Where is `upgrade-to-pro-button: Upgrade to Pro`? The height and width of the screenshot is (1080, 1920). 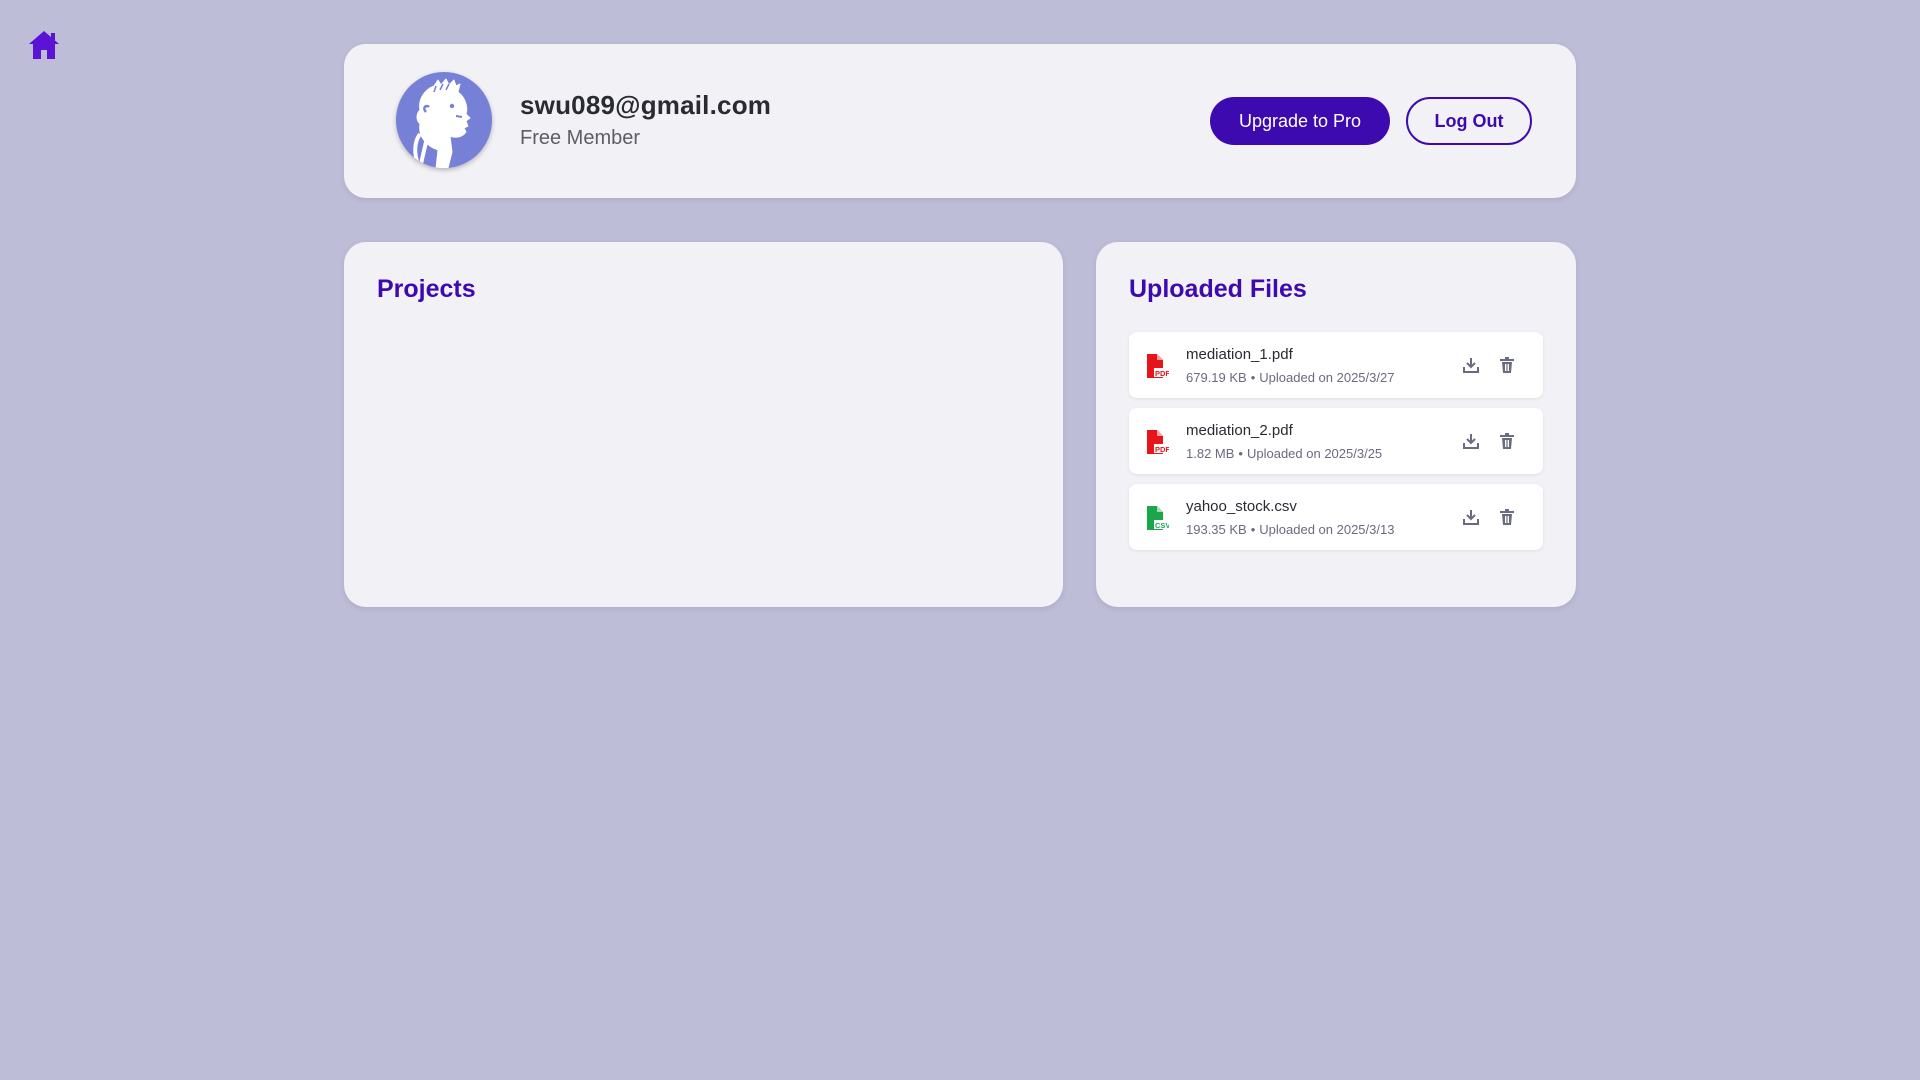
upgrade-to-pro-button: Upgrade to Pro is located at coordinates (1300, 121).